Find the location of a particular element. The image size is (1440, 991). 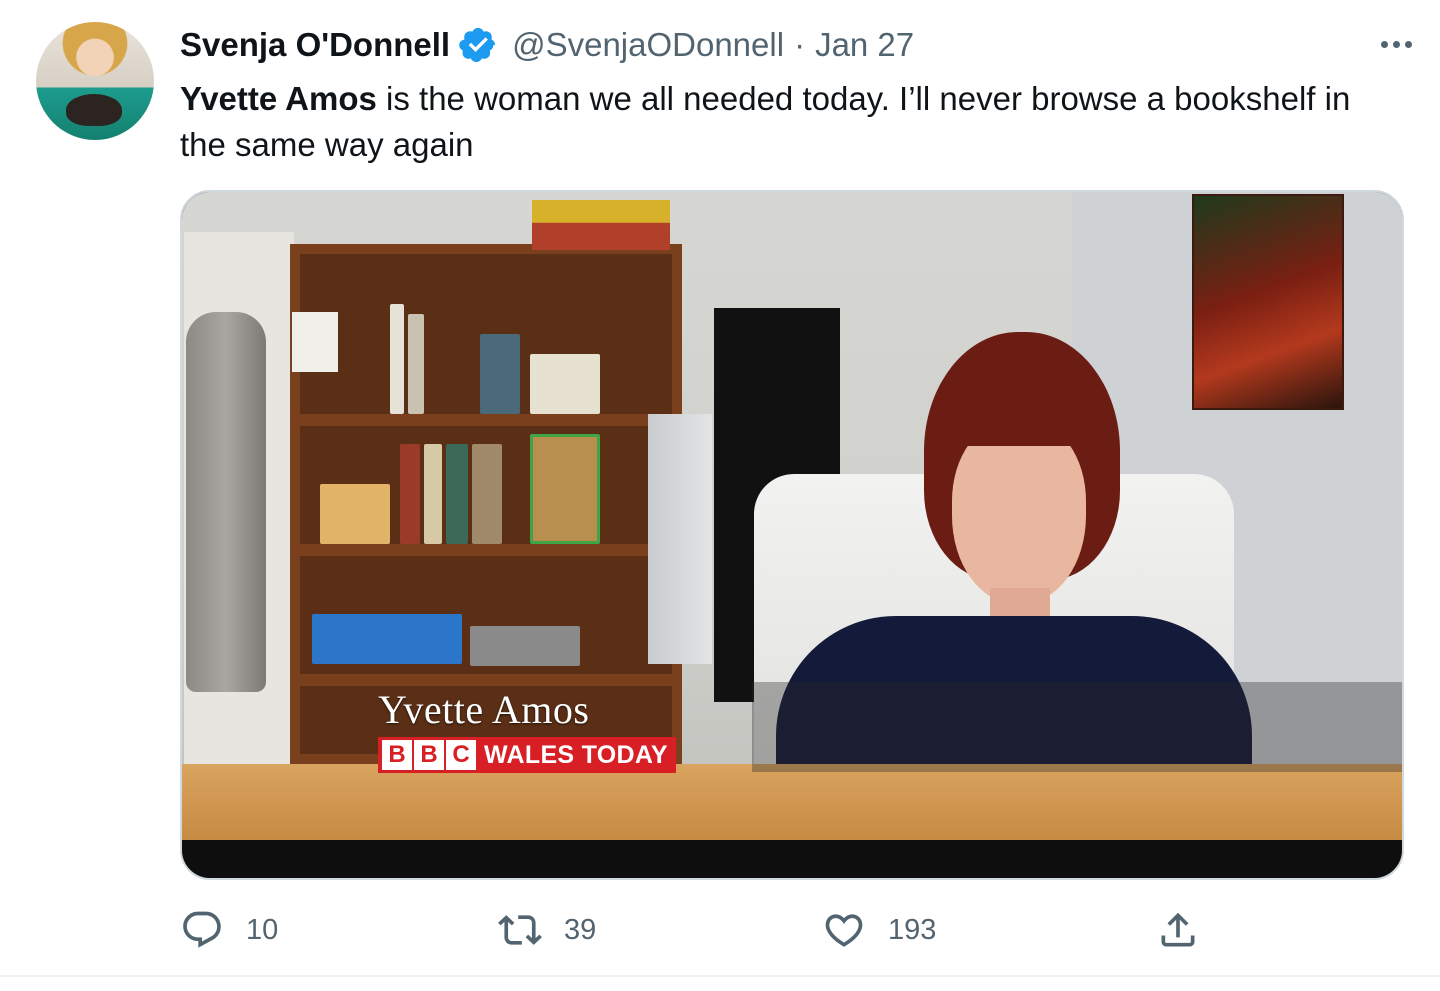

more-icon is located at coordinates (1396, 44).